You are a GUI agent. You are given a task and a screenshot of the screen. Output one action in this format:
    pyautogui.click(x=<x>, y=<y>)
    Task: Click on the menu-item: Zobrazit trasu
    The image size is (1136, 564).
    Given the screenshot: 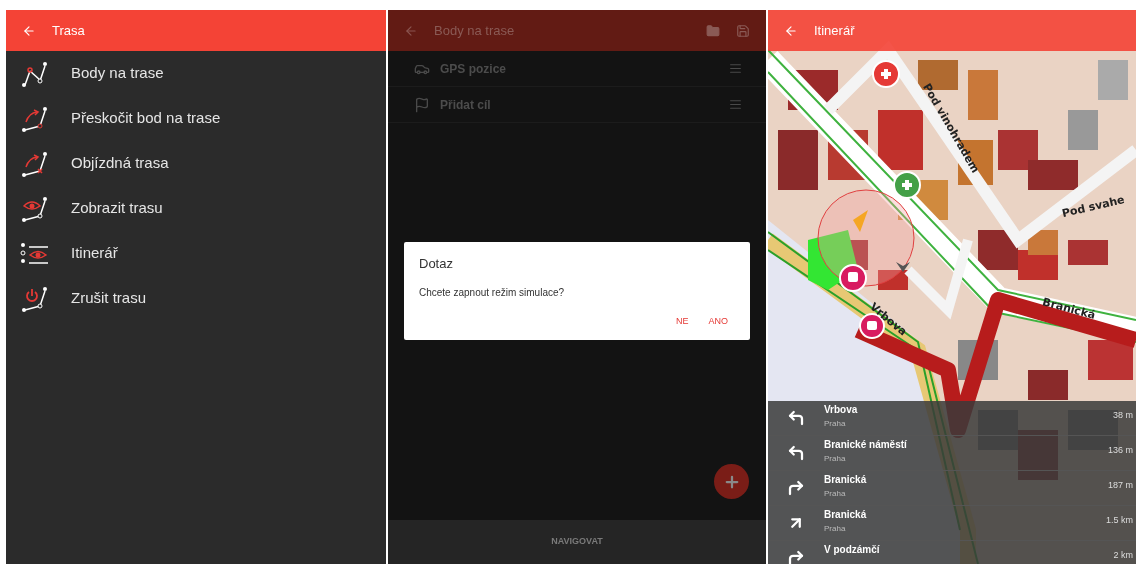 What is the action you would take?
    pyautogui.click(x=196, y=208)
    